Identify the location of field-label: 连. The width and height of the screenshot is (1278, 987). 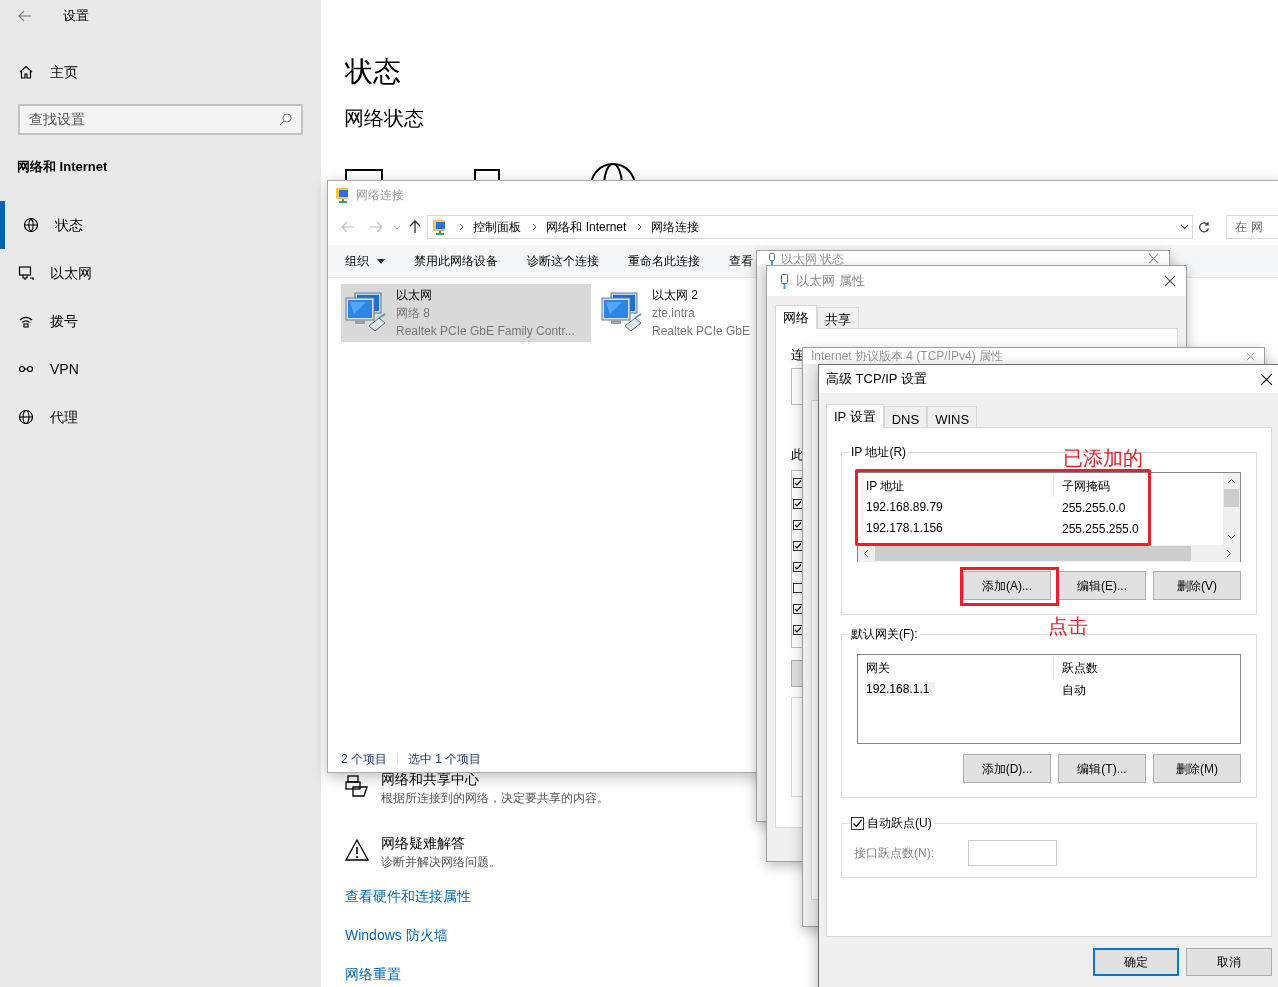
(797, 355).